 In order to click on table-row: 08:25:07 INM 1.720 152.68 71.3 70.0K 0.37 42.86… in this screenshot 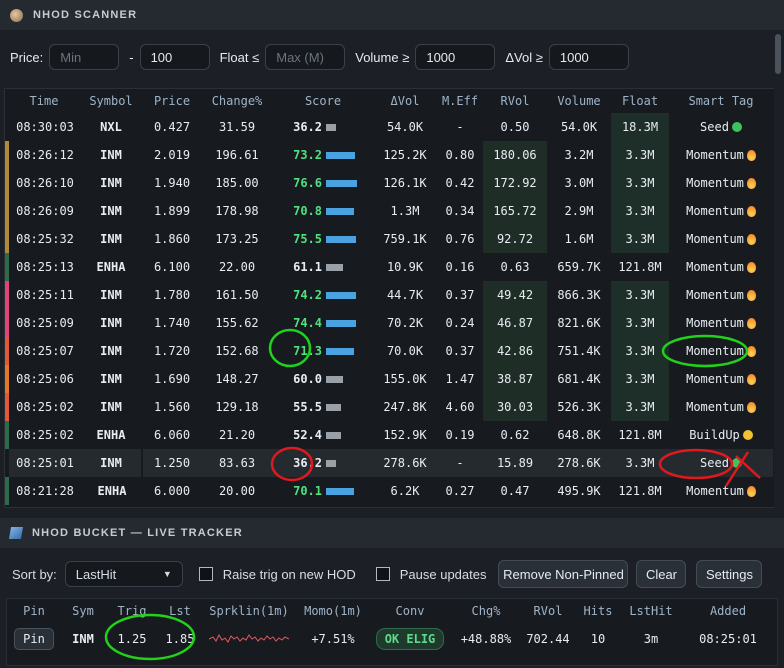, I will do `click(389, 351)`.